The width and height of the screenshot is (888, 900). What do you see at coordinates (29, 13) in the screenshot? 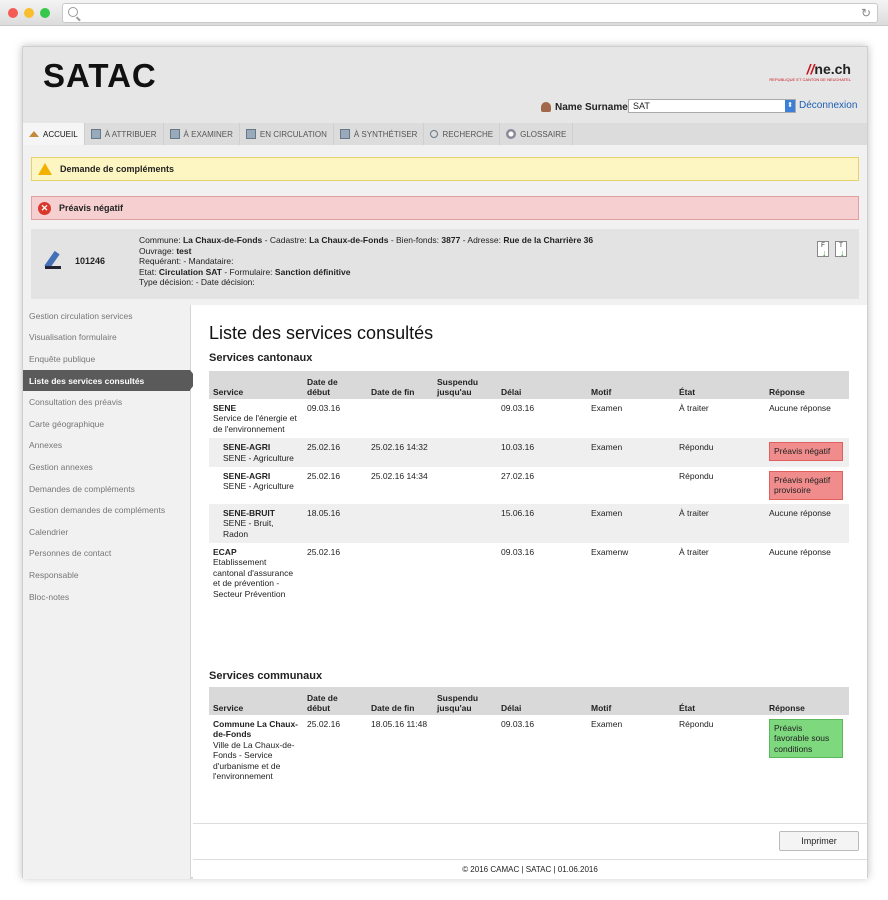
I see `minimize-window-button` at bounding box center [29, 13].